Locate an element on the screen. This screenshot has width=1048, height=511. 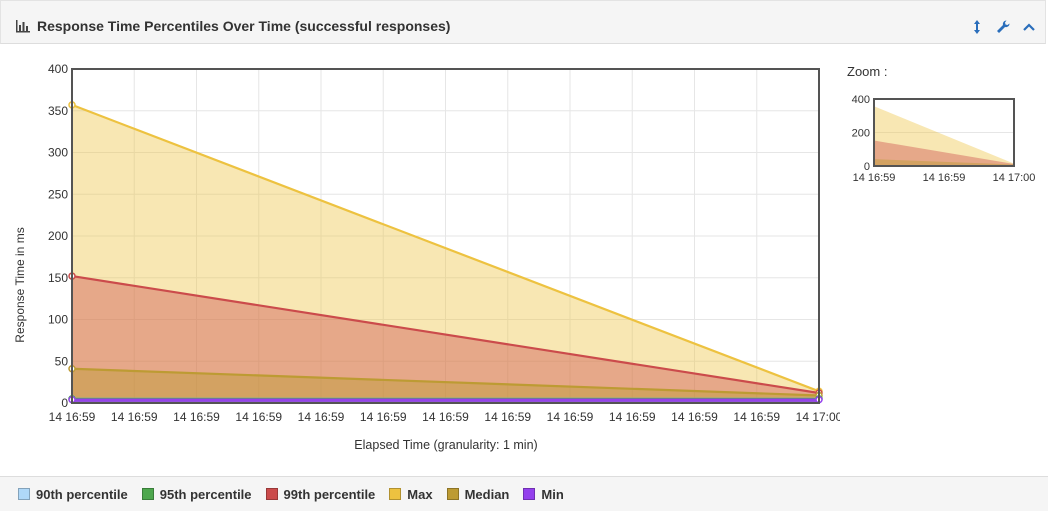
zoom-x-tick-labels: 14 16:59 14 16:59 14 17:00 is located at coordinates (944, 178).